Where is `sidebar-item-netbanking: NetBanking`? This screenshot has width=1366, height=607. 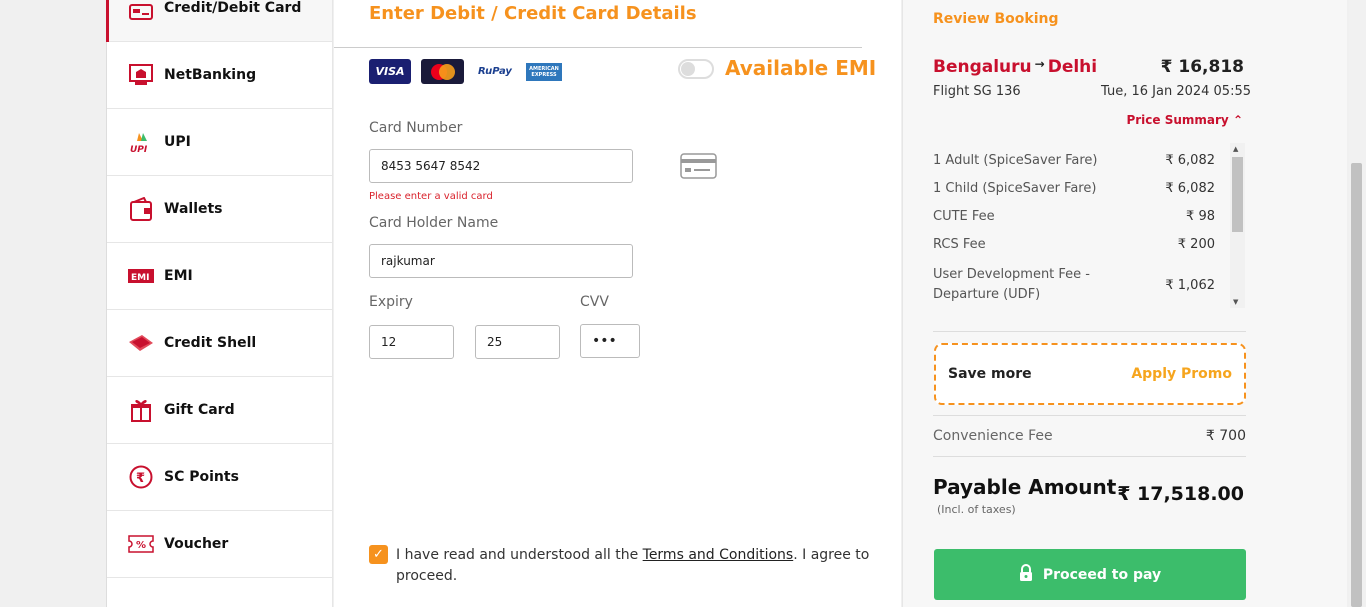
sidebar-item-netbanking: NetBanking is located at coordinates (219, 75).